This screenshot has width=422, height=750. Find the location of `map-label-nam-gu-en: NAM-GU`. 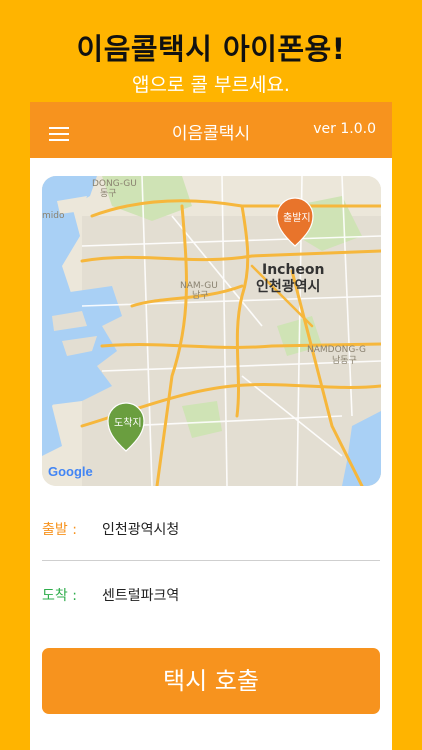

map-label-nam-gu-en: NAM-GU is located at coordinates (199, 286).